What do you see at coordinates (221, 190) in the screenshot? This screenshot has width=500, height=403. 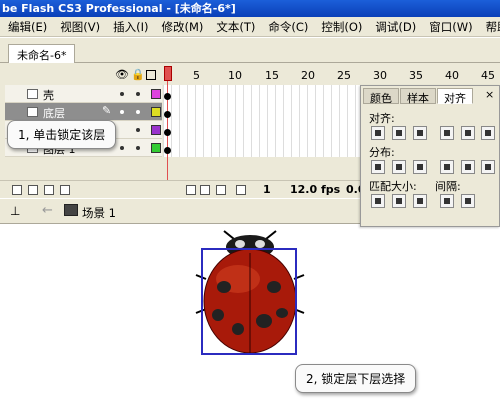 I see `onion-outline-icon` at bounding box center [221, 190].